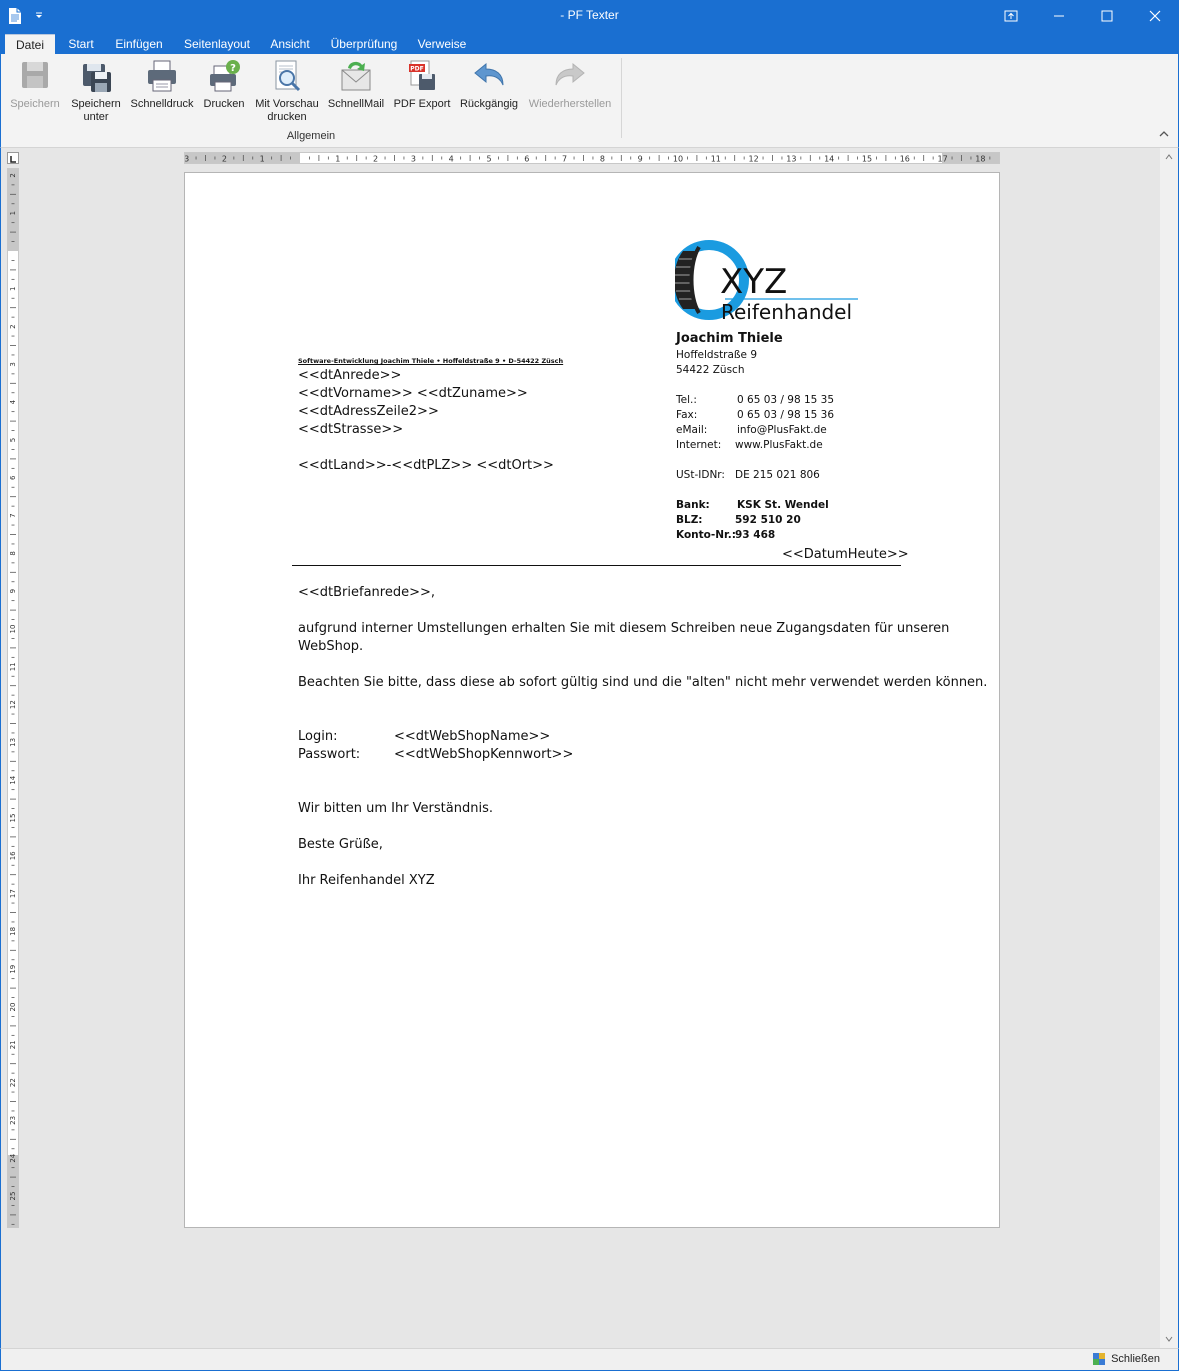 This screenshot has height=1371, width=1179. Describe the element at coordinates (290, 44) in the screenshot. I see `tab-ansicht: Ansicht` at that location.